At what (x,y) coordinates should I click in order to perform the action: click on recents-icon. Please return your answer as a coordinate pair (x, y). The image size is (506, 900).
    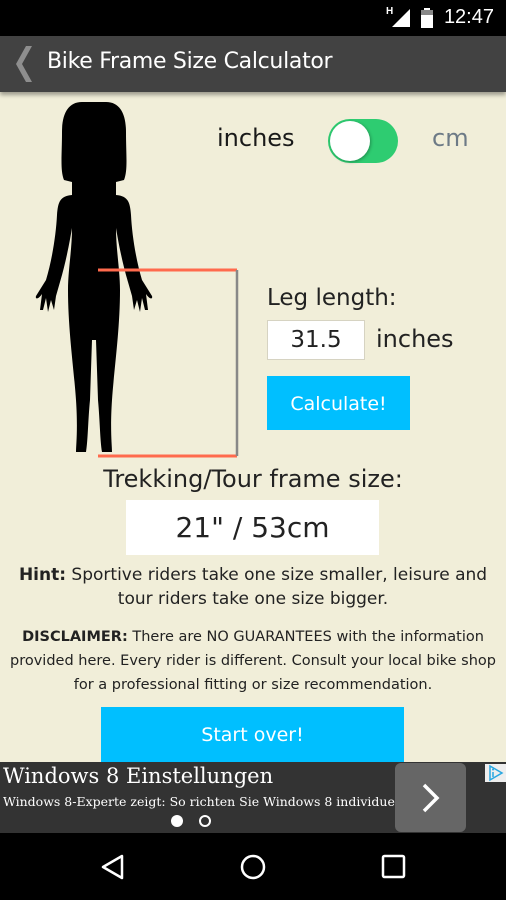
    Looking at the image, I should click on (393, 867).